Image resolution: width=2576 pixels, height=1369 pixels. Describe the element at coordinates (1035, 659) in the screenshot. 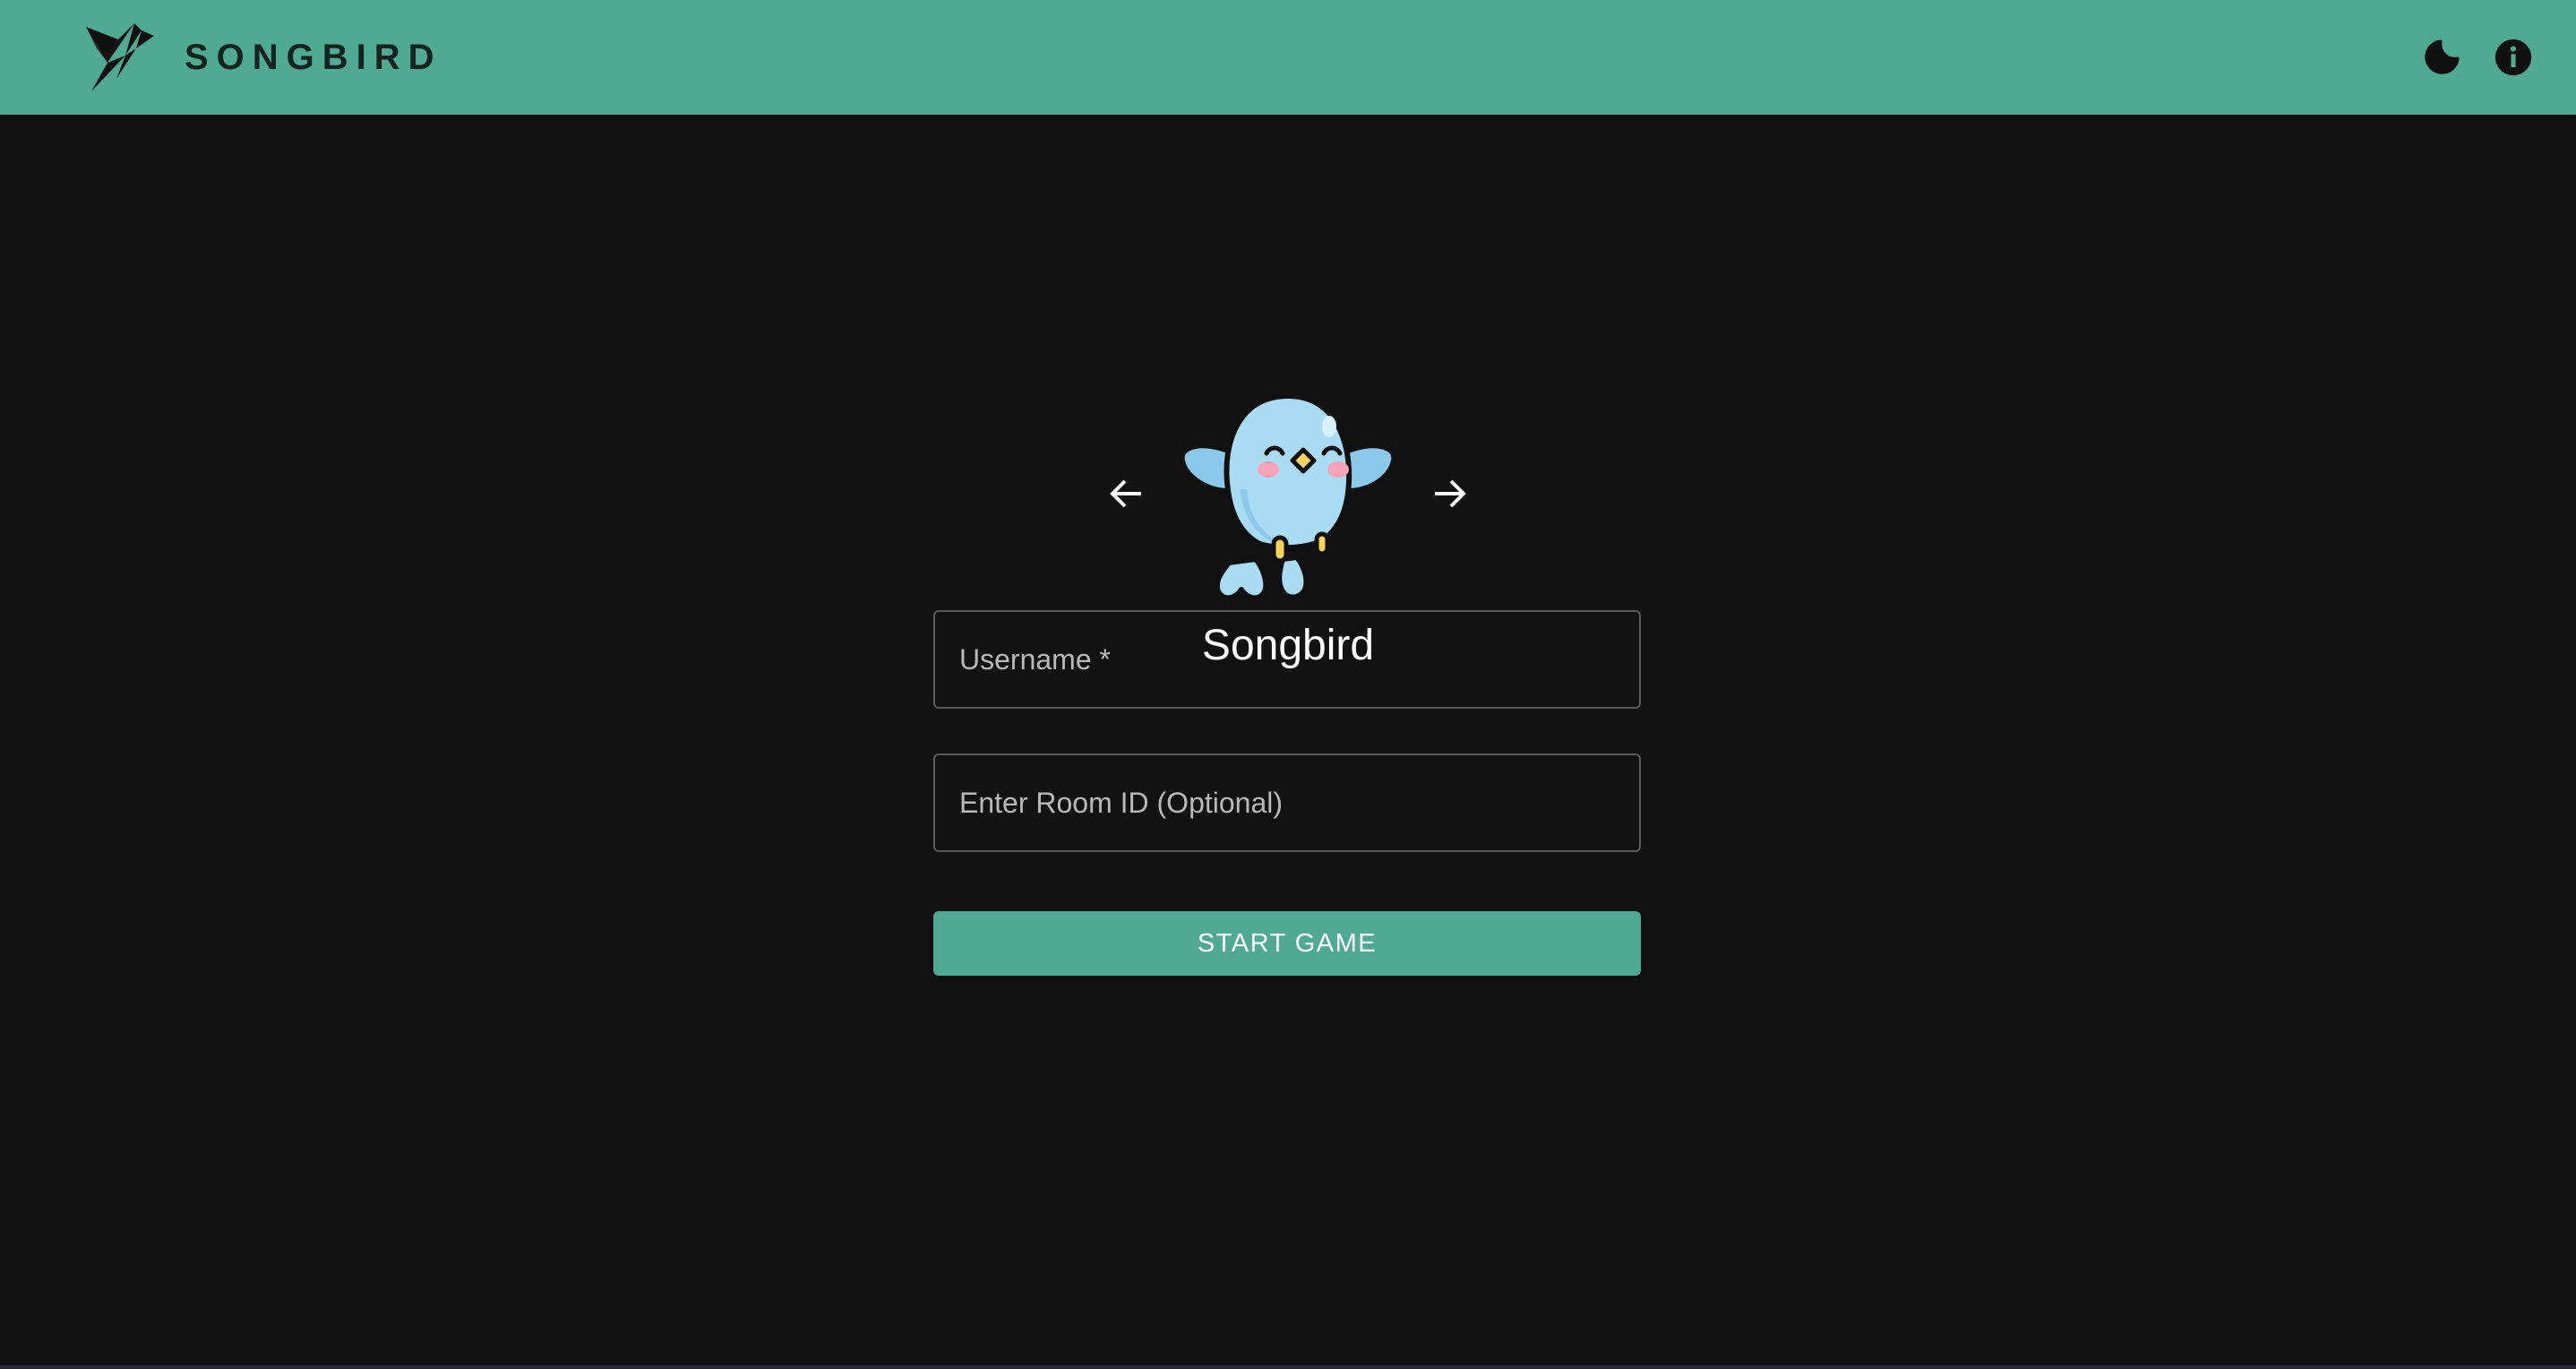

I see `username-label: Username *` at that location.